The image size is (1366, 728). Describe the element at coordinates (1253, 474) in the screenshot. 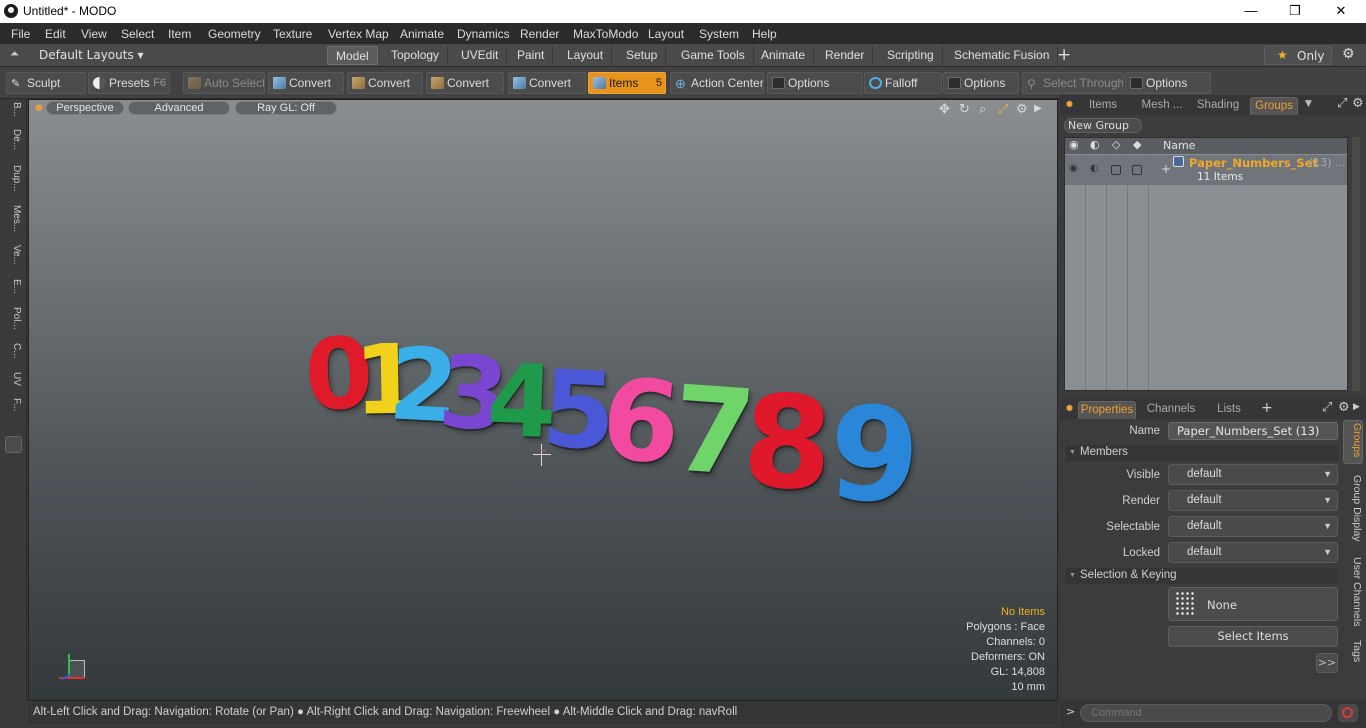

I see `visible-dropdown: default ▼` at that location.